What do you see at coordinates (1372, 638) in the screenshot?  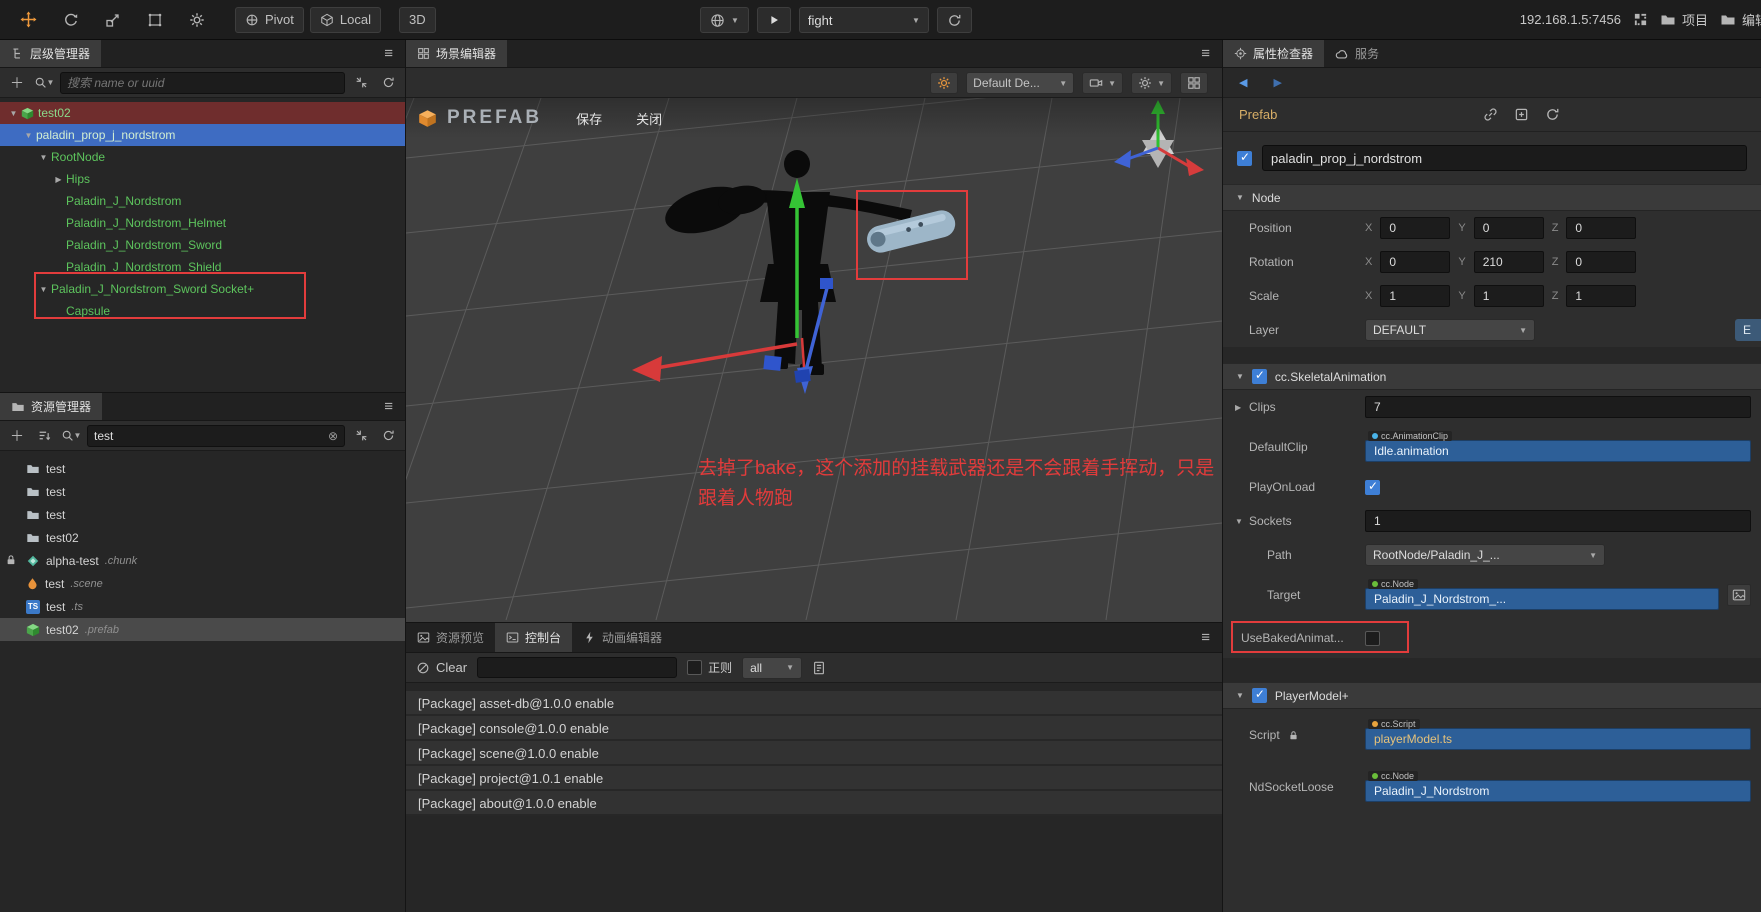 I see `use-baked-animation-checkbox` at bounding box center [1372, 638].